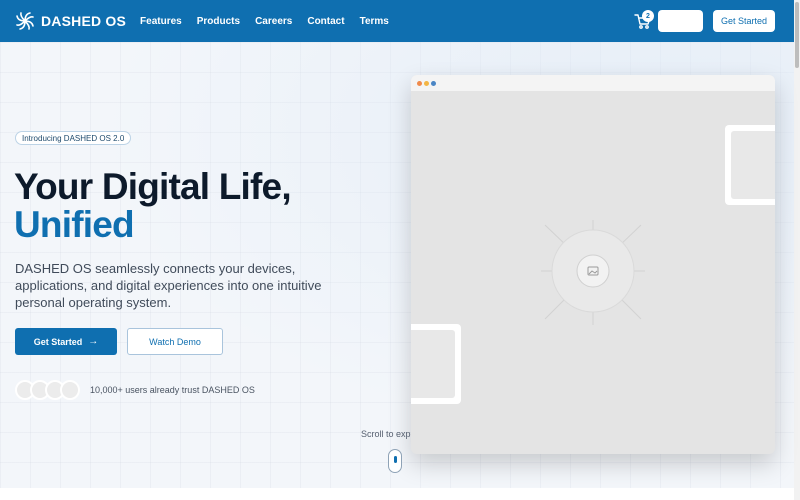  What do you see at coordinates (218, 21) in the screenshot?
I see `nav-products: Products` at bounding box center [218, 21].